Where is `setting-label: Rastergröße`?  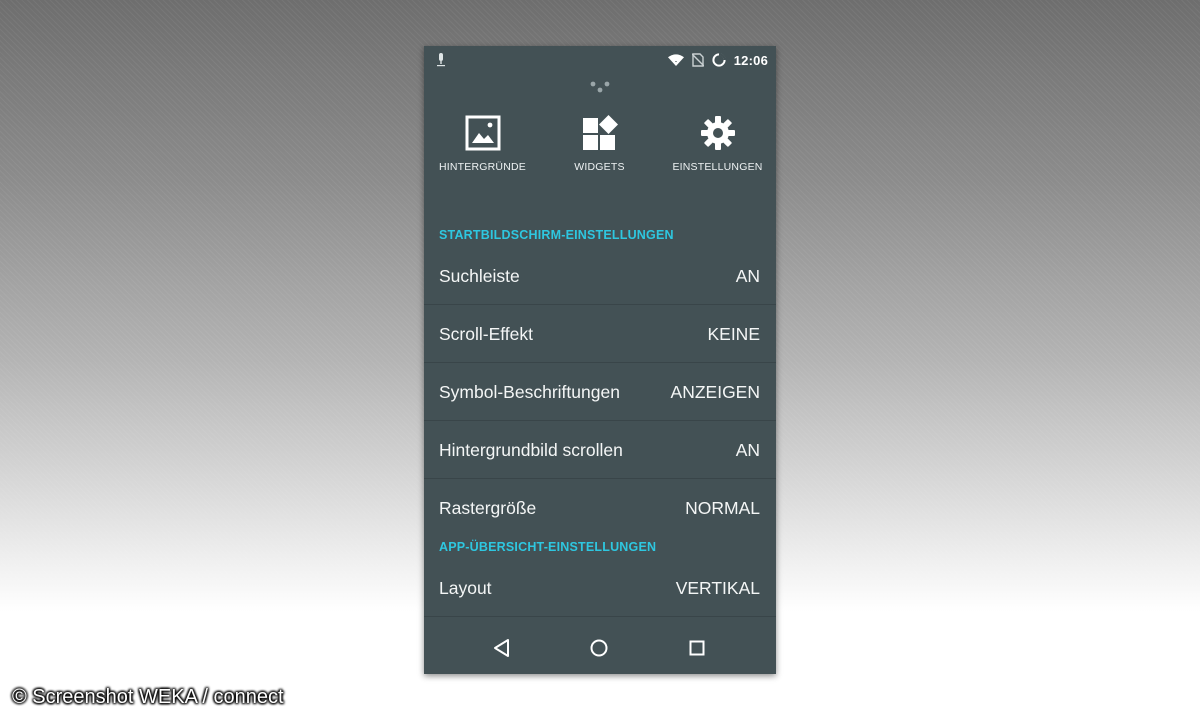
setting-label: Rastergröße is located at coordinates (488, 508).